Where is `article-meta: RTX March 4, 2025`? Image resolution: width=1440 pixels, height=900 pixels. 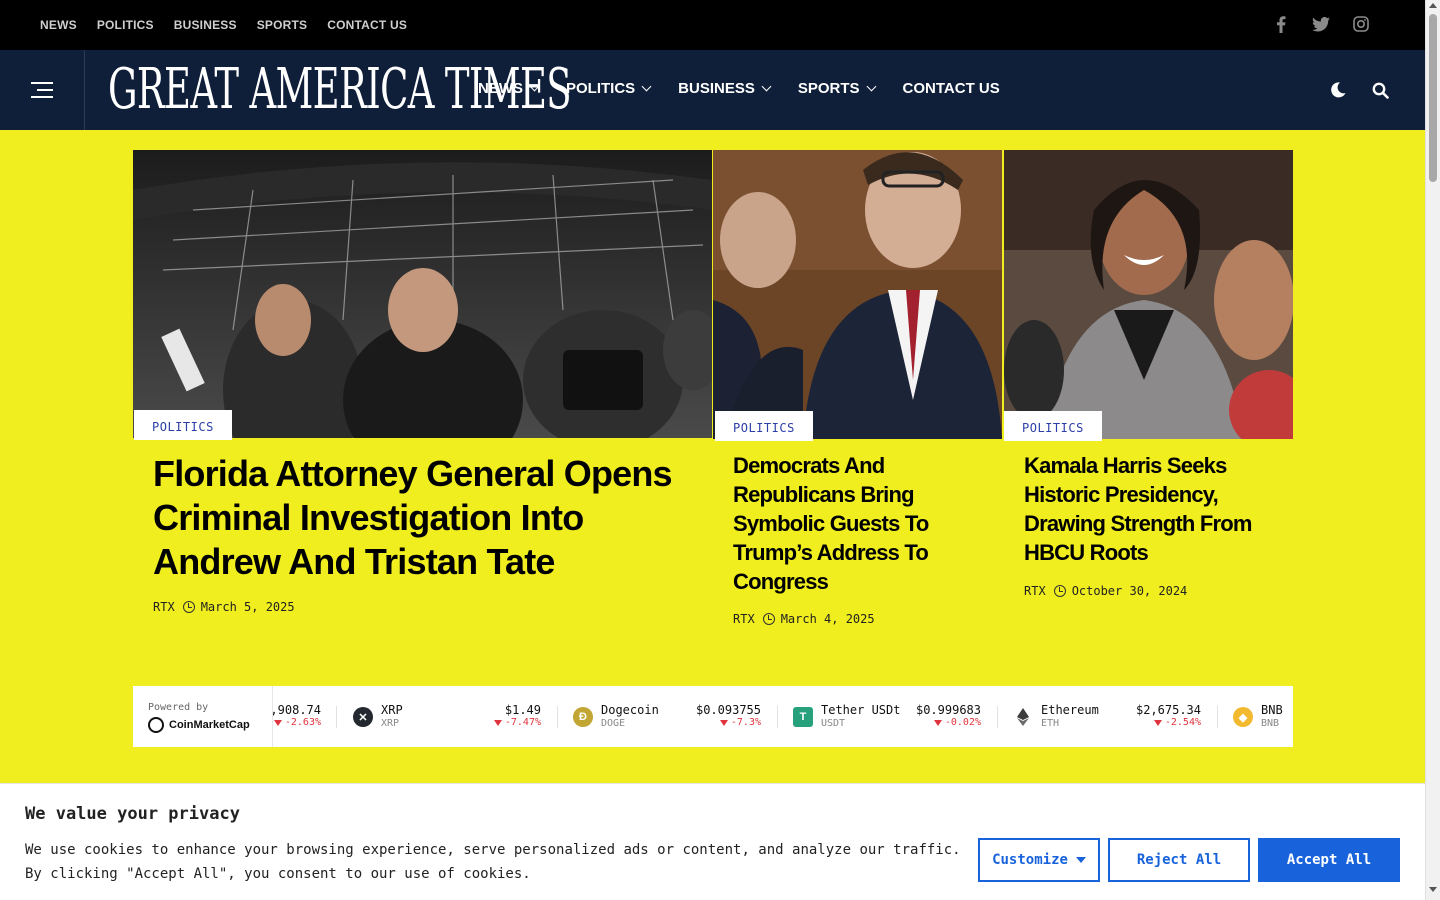 article-meta: RTX March 4, 2025 is located at coordinates (804, 619).